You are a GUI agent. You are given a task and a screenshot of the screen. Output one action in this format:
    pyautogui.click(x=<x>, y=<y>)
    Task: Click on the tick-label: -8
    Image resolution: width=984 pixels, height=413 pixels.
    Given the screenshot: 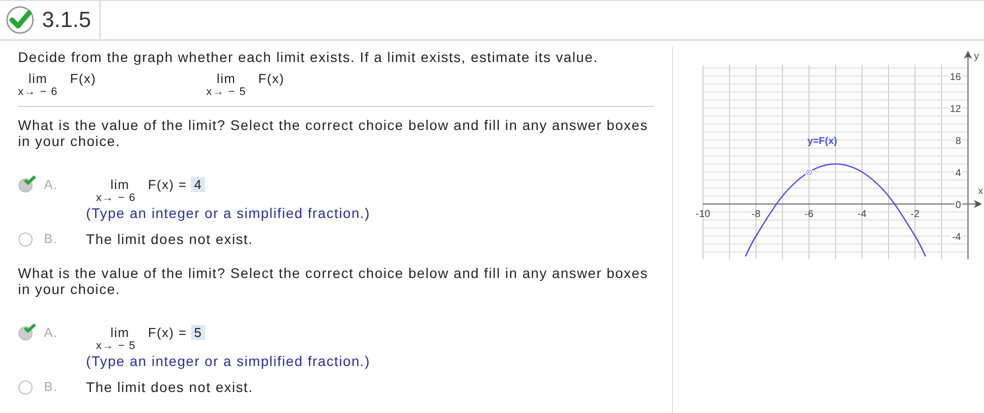 What is the action you would take?
    pyautogui.click(x=756, y=214)
    